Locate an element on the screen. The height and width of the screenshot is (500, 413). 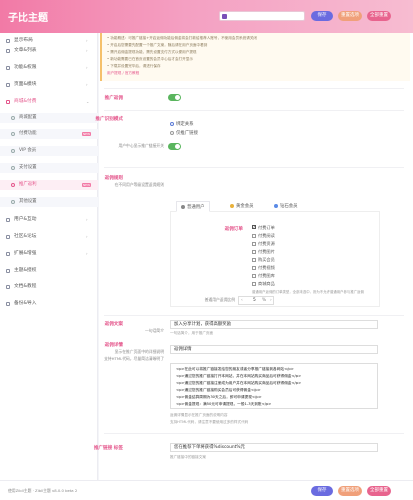
share-label: 推广链接 标签 is located at coordinates (108, 448).